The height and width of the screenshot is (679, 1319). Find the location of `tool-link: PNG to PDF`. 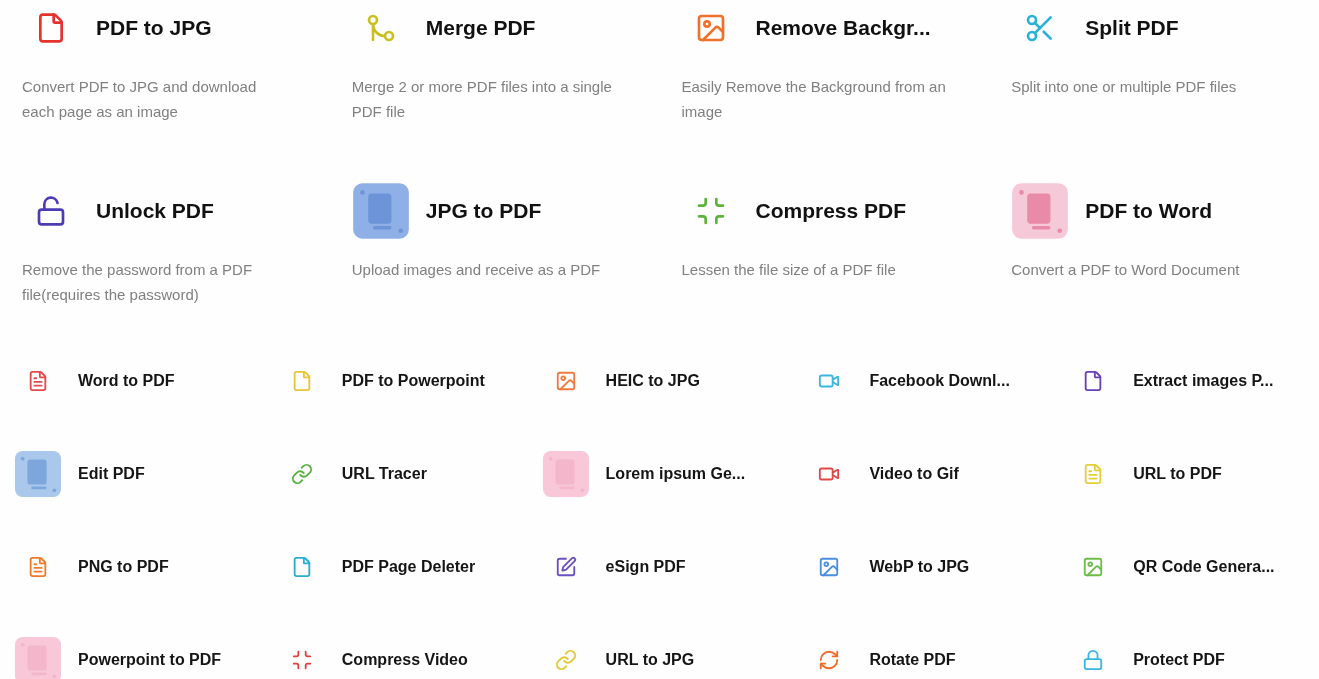

tool-link: PNG to PDF is located at coordinates (123, 567).